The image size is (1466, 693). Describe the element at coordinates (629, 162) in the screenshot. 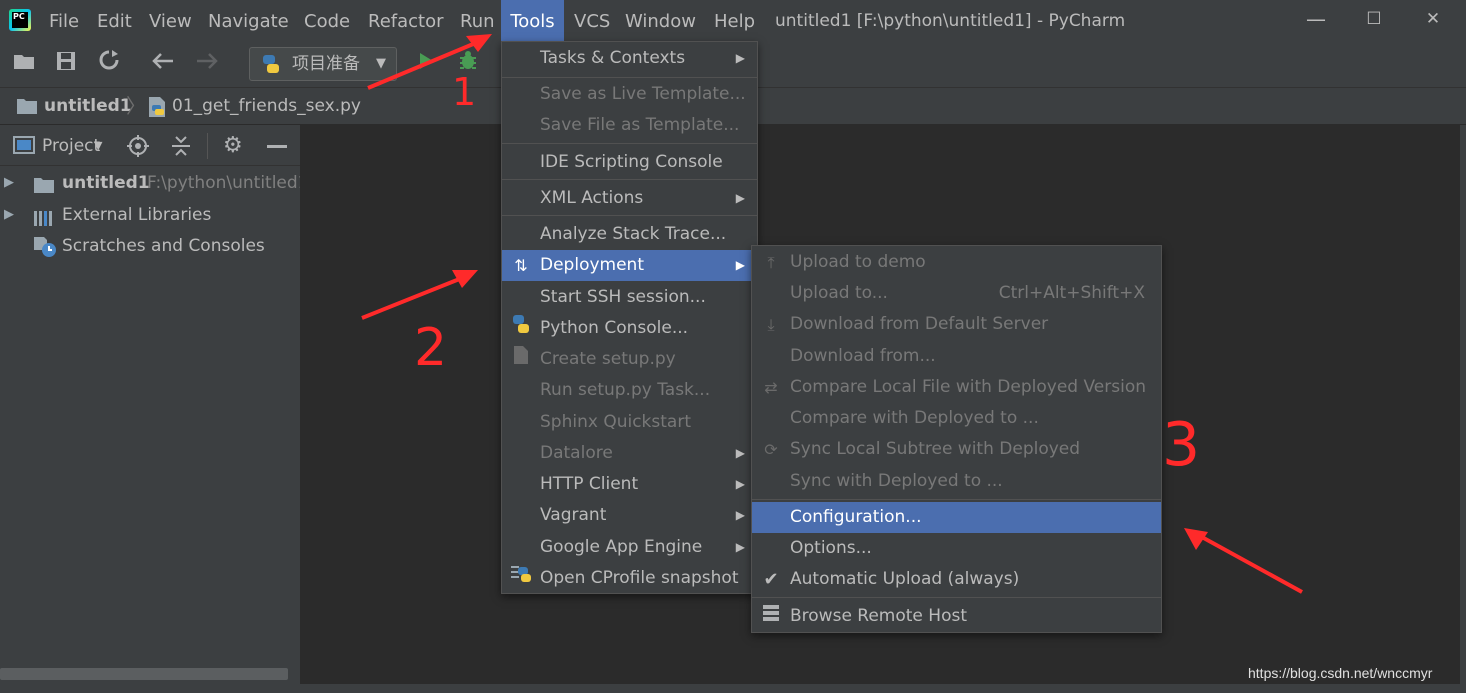

I see `menu-item-ide-scripting-console: IDE Scripting Console` at that location.